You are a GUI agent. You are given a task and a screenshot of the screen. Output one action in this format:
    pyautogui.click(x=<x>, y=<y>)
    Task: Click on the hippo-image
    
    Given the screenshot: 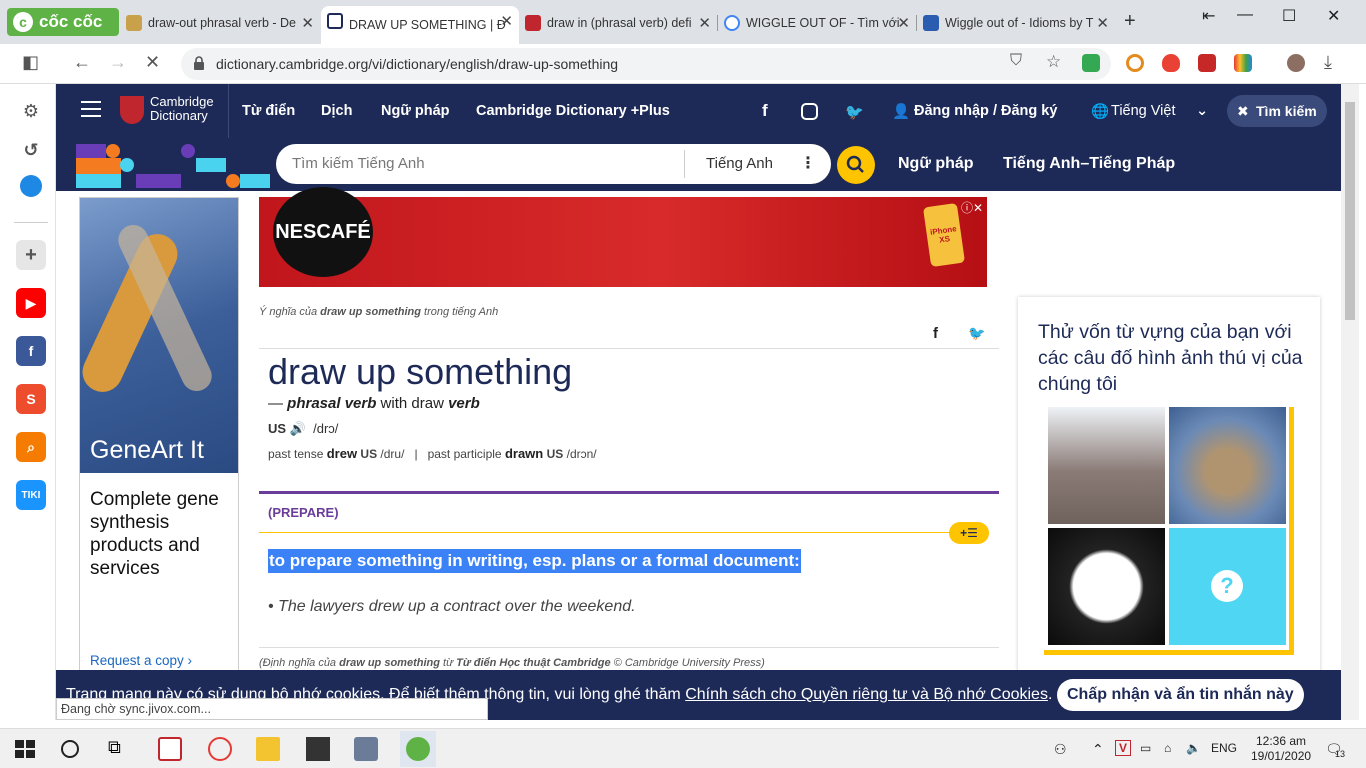 What is the action you would take?
    pyautogui.click(x=1106, y=465)
    